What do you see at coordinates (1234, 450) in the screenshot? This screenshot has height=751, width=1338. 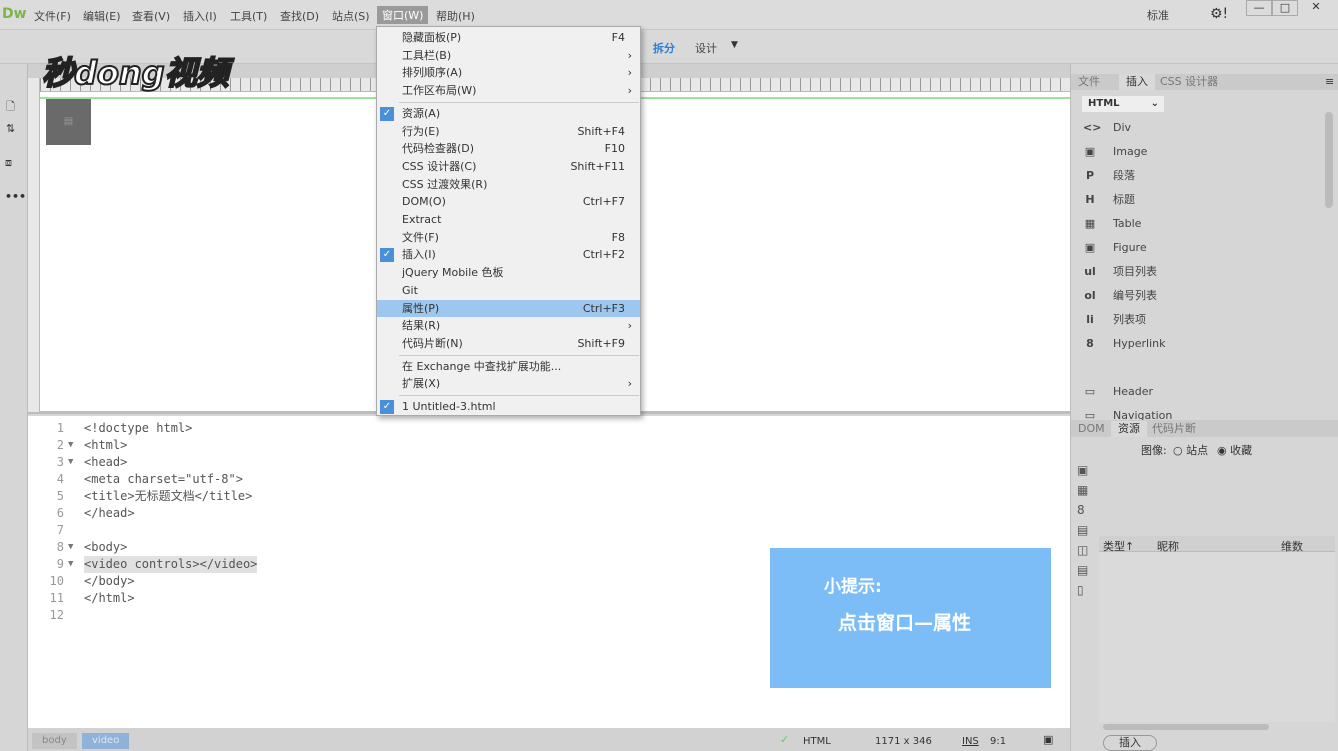 I see `radio-favorites: ◉ 收藏` at bounding box center [1234, 450].